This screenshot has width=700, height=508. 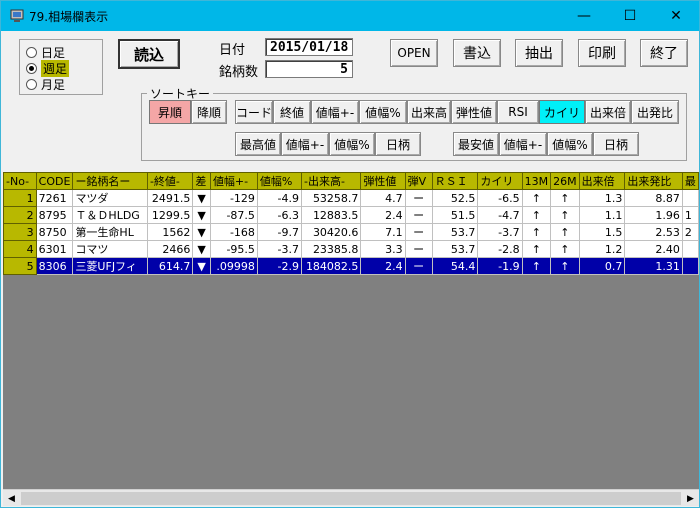 I want to click on horizontal-scrollbar: ◀ ▶, so click(x=351, y=497).